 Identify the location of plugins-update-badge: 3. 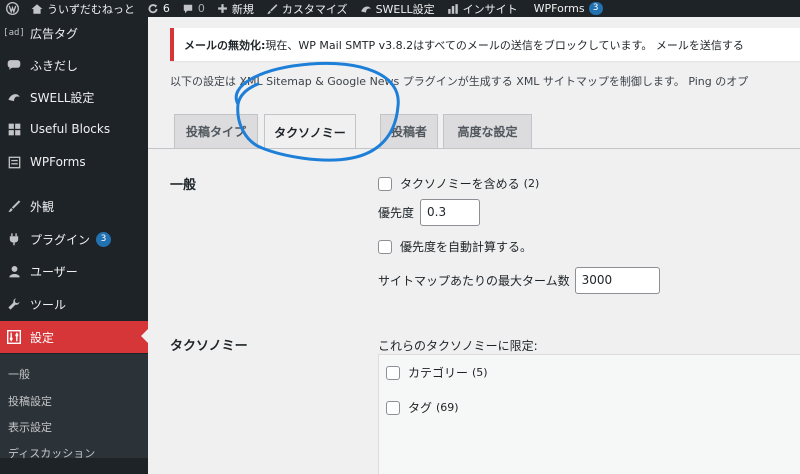
(104, 239).